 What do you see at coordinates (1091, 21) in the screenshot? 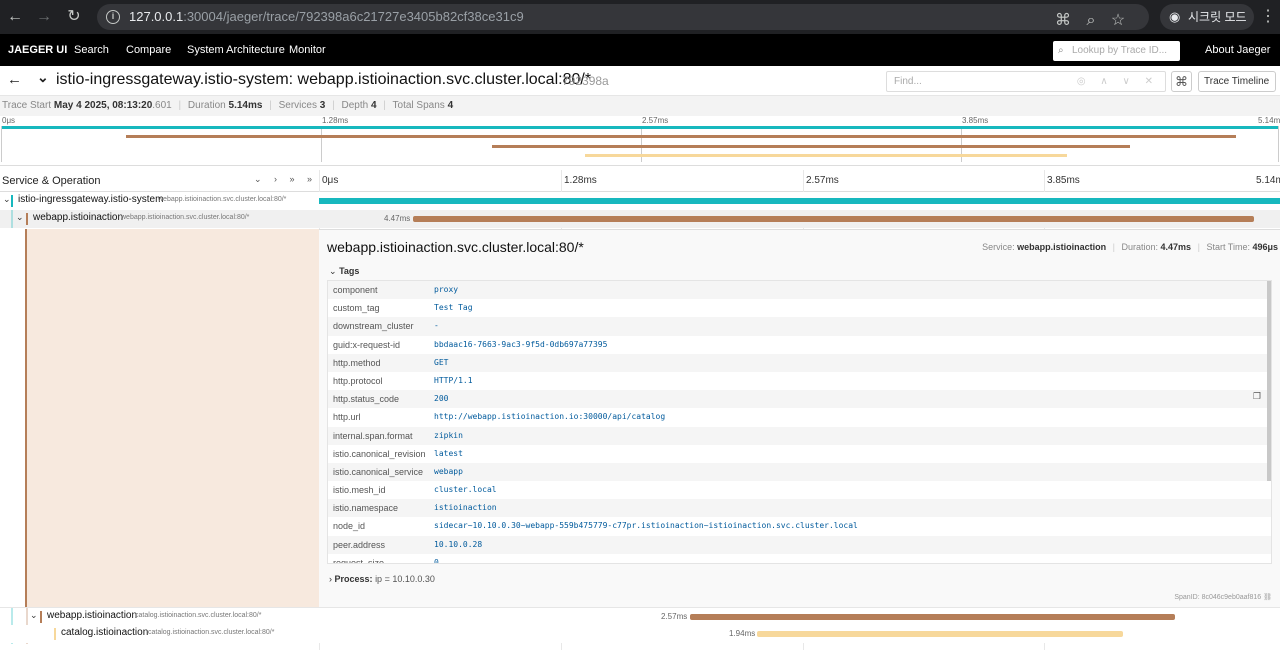
I see `zoom-icon: ⌕` at bounding box center [1091, 21].